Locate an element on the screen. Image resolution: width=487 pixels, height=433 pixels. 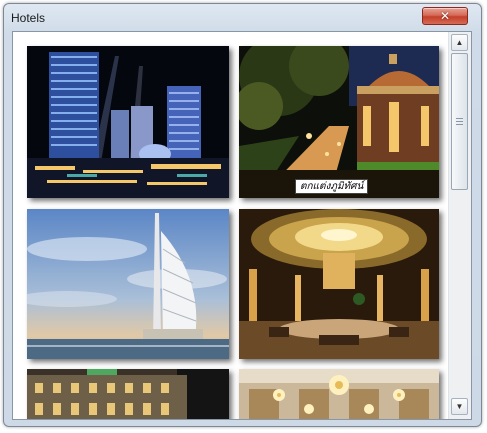
vertical-scrollbar: ▲ ▼ is located at coordinates (459, 225).